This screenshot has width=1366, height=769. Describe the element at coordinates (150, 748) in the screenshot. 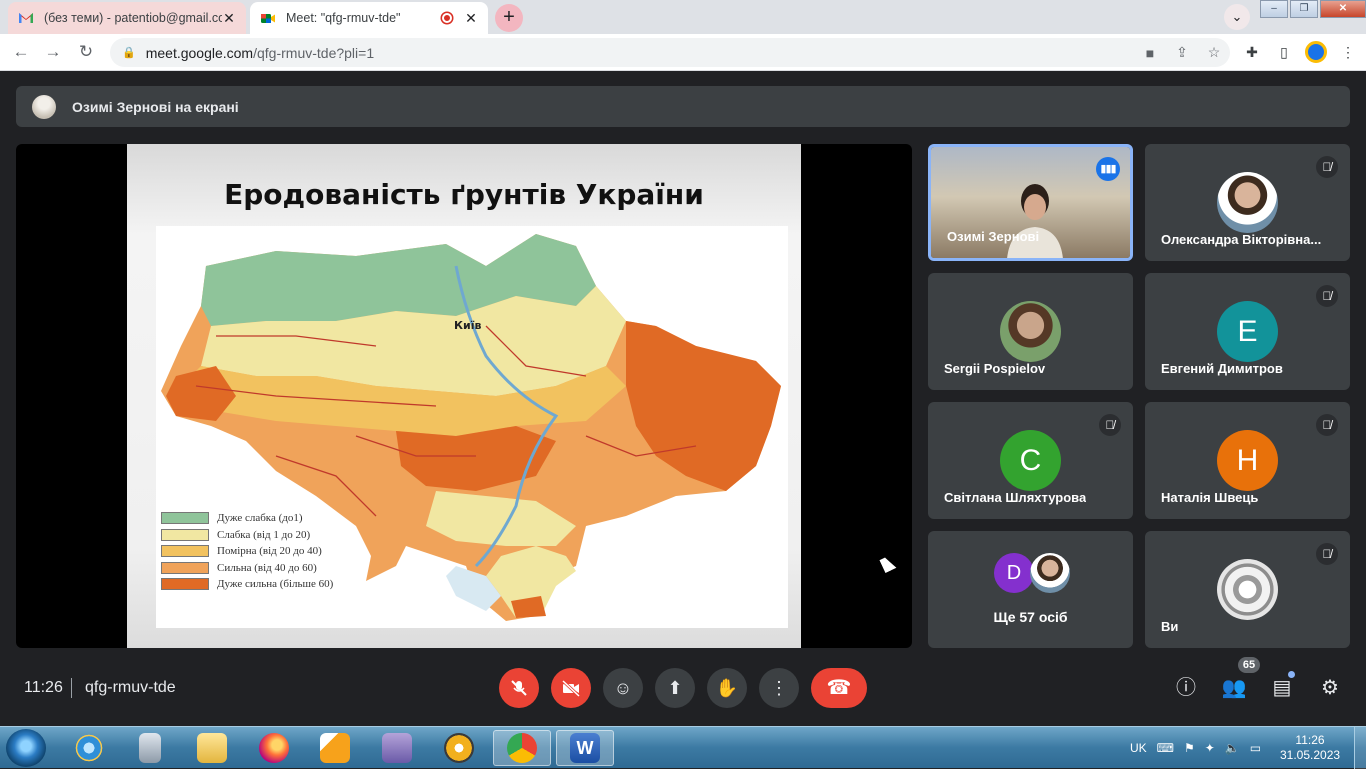

I see `taskbar-app-calculator` at that location.